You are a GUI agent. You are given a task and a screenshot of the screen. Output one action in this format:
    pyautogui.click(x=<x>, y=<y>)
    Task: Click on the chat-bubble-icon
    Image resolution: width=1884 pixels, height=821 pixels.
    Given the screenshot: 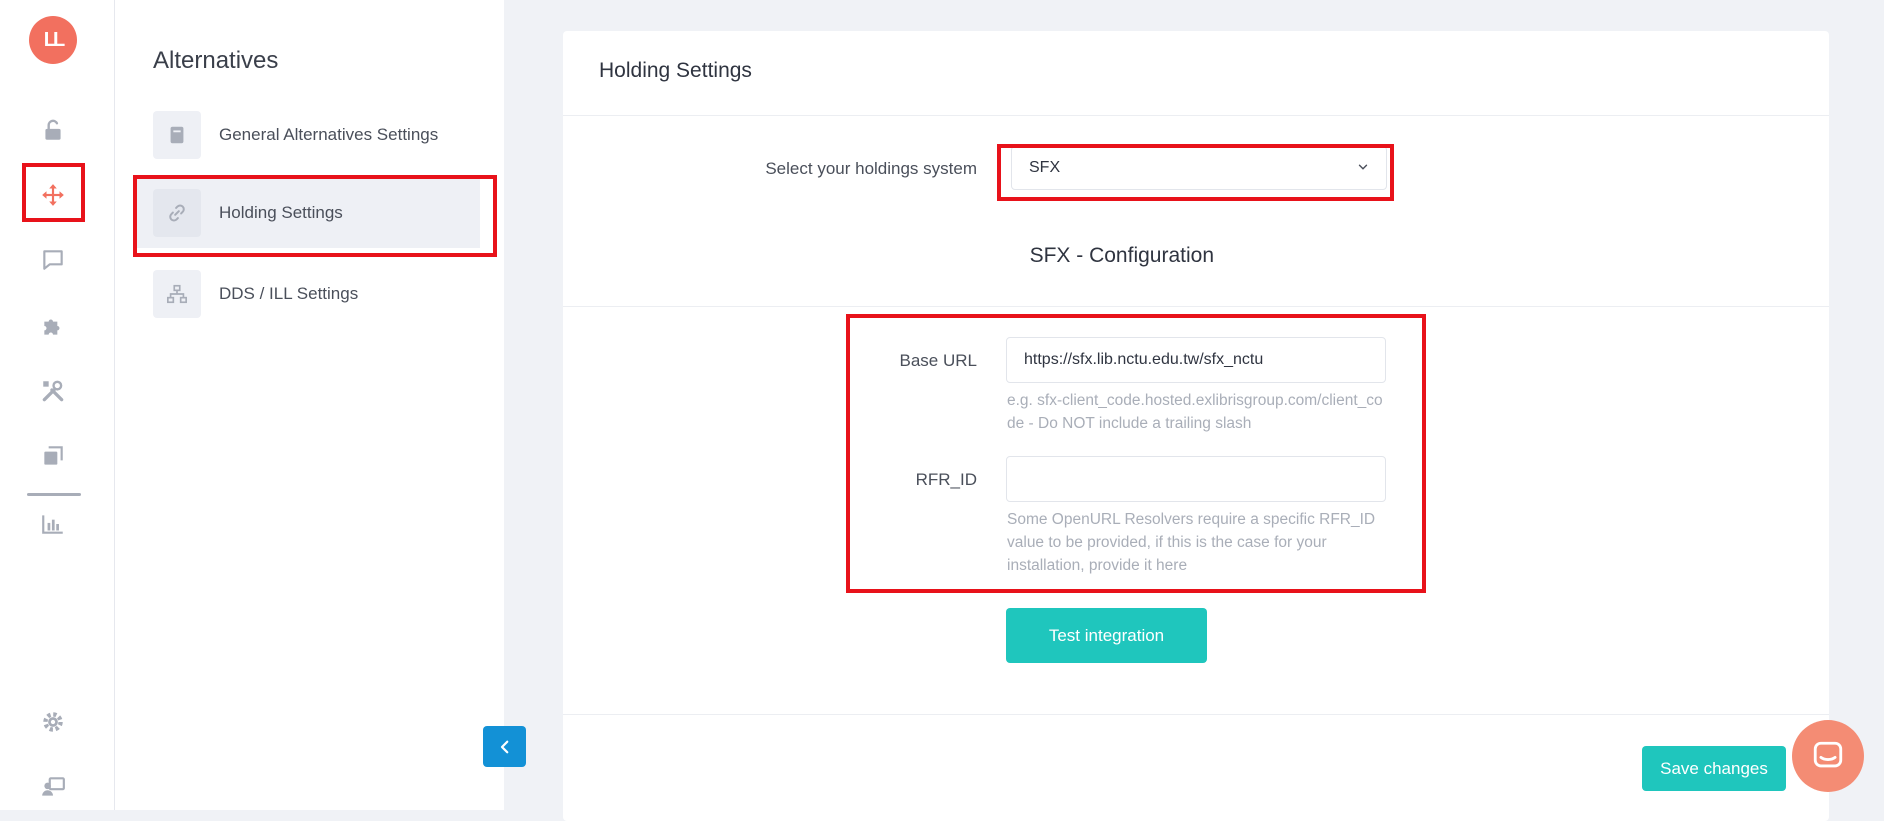 What is the action you would take?
    pyautogui.click(x=1828, y=754)
    